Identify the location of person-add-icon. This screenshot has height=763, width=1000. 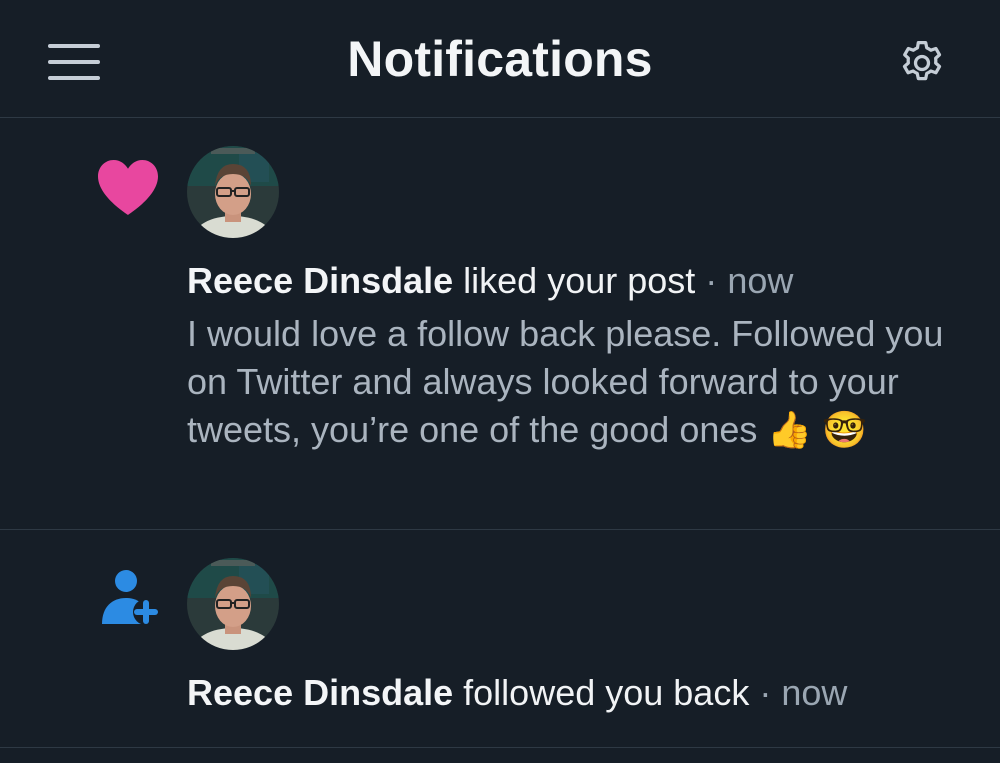
(130, 597).